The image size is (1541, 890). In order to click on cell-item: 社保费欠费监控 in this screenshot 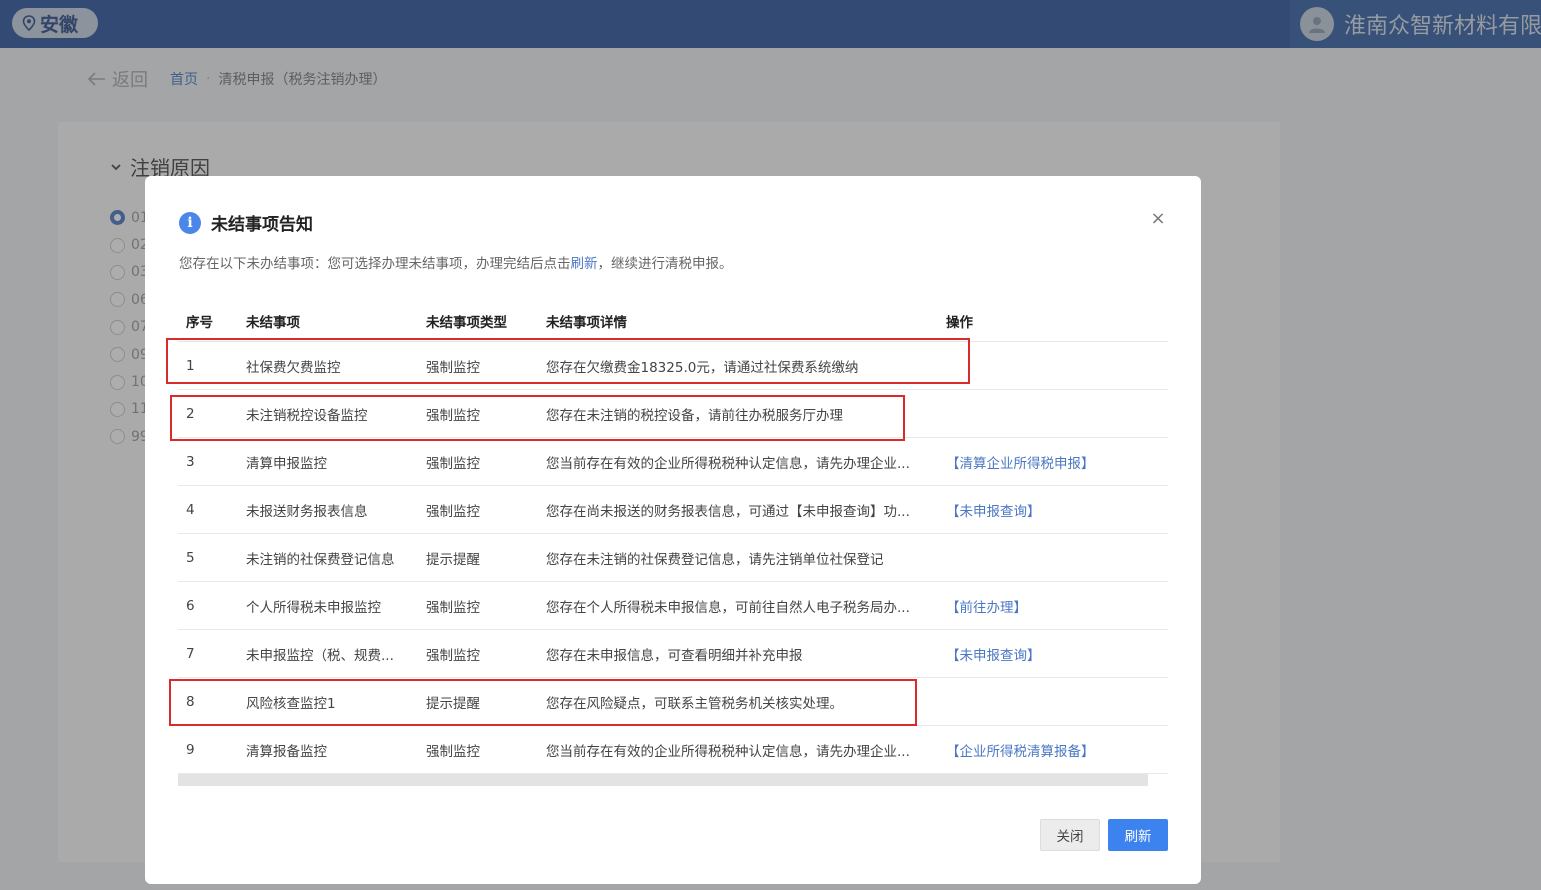, I will do `click(293, 367)`.